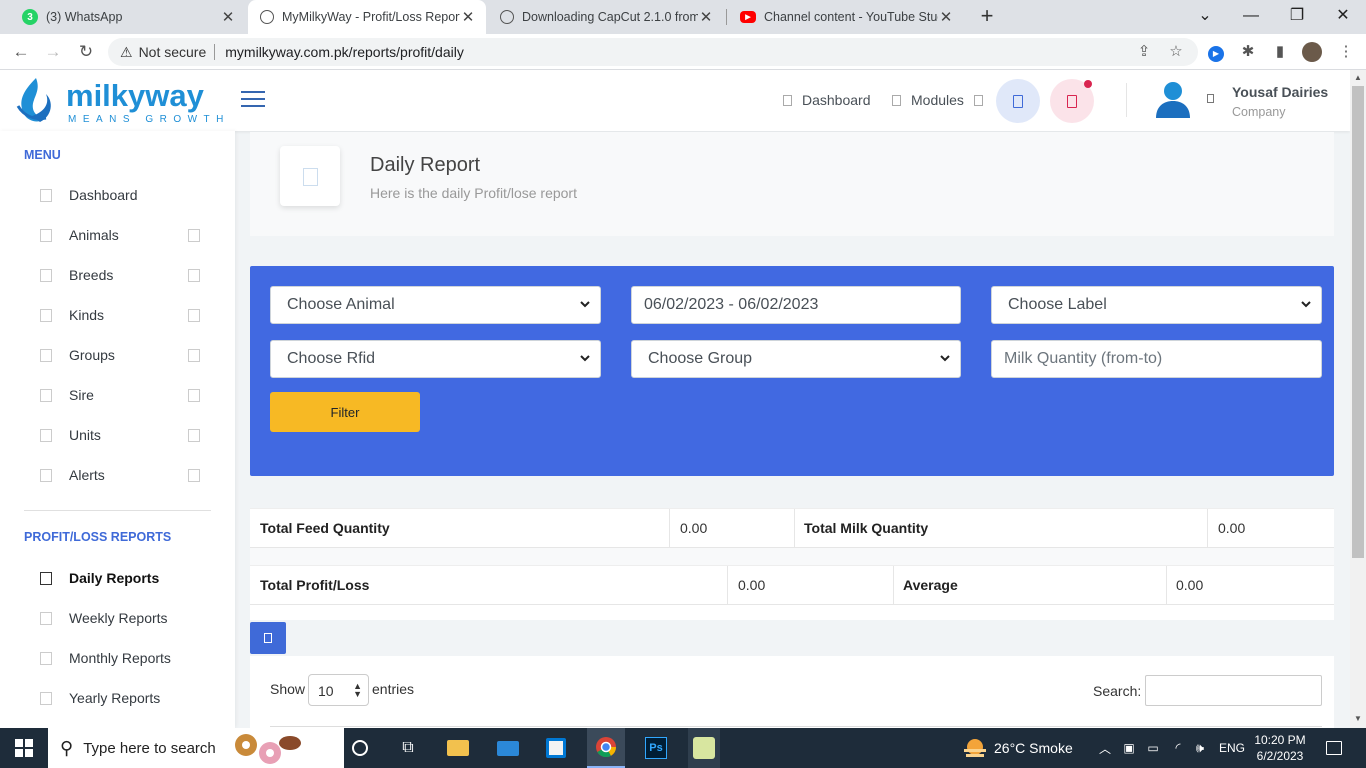  Describe the element at coordinates (128, 17) in the screenshot. I see `browser-tab-whatsapp: 3 (3) WhatsApp ✕` at that location.